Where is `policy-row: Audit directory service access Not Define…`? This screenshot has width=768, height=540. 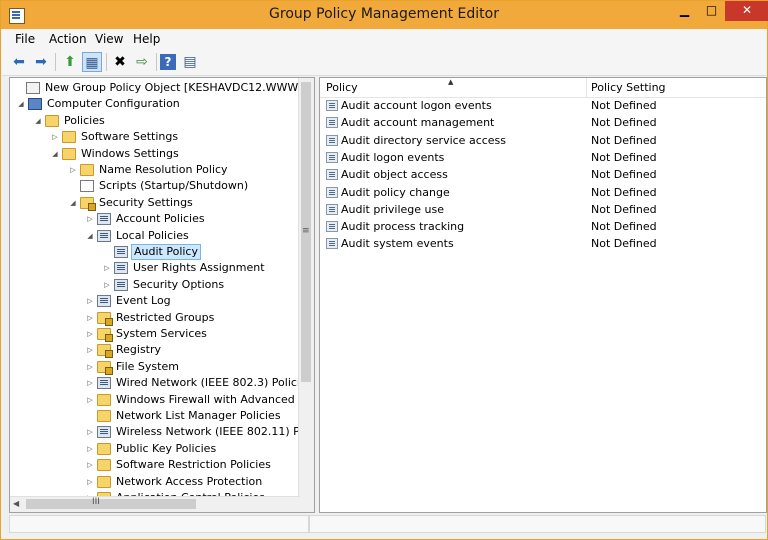
policy-row: Audit directory service access Not Define… is located at coordinates (543, 140).